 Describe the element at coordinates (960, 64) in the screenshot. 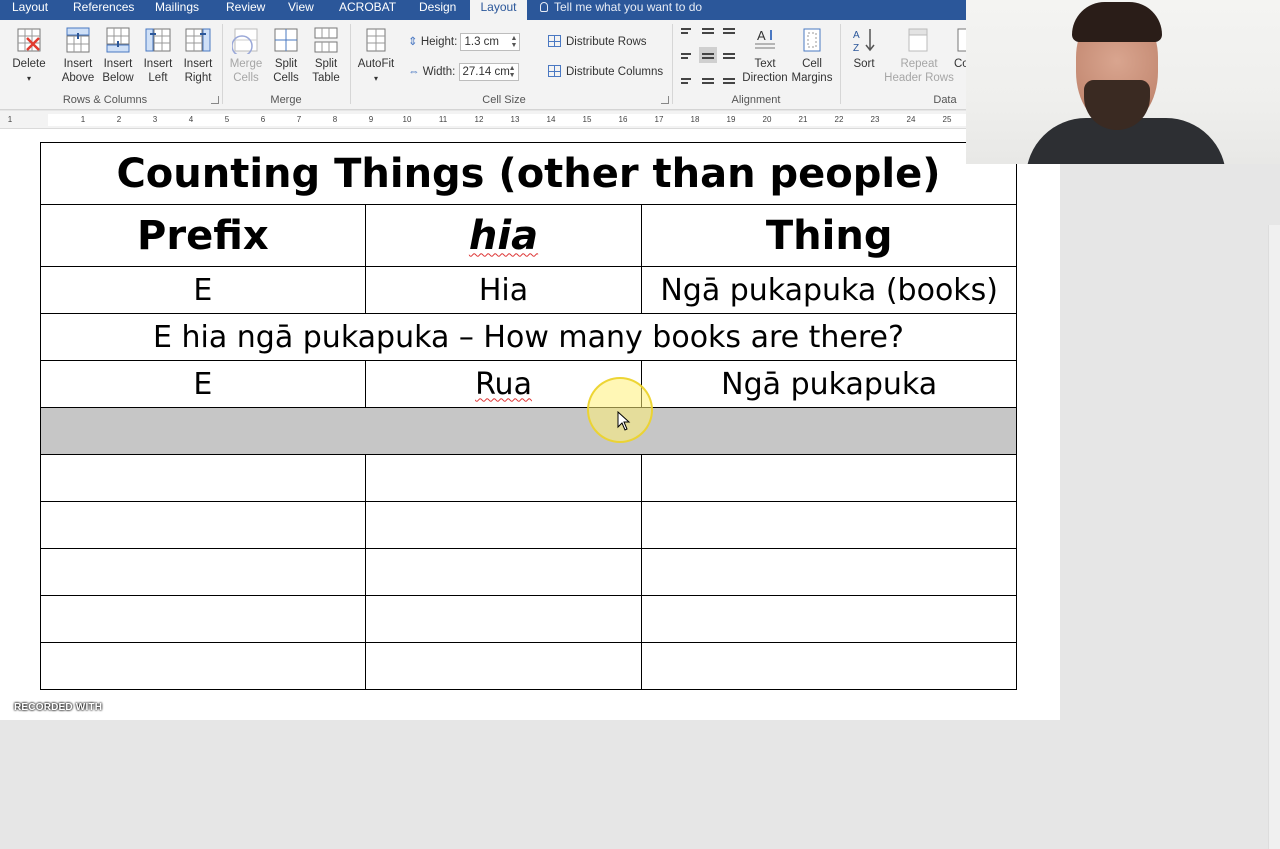

I see `convert-to-text-label: Co` at that location.